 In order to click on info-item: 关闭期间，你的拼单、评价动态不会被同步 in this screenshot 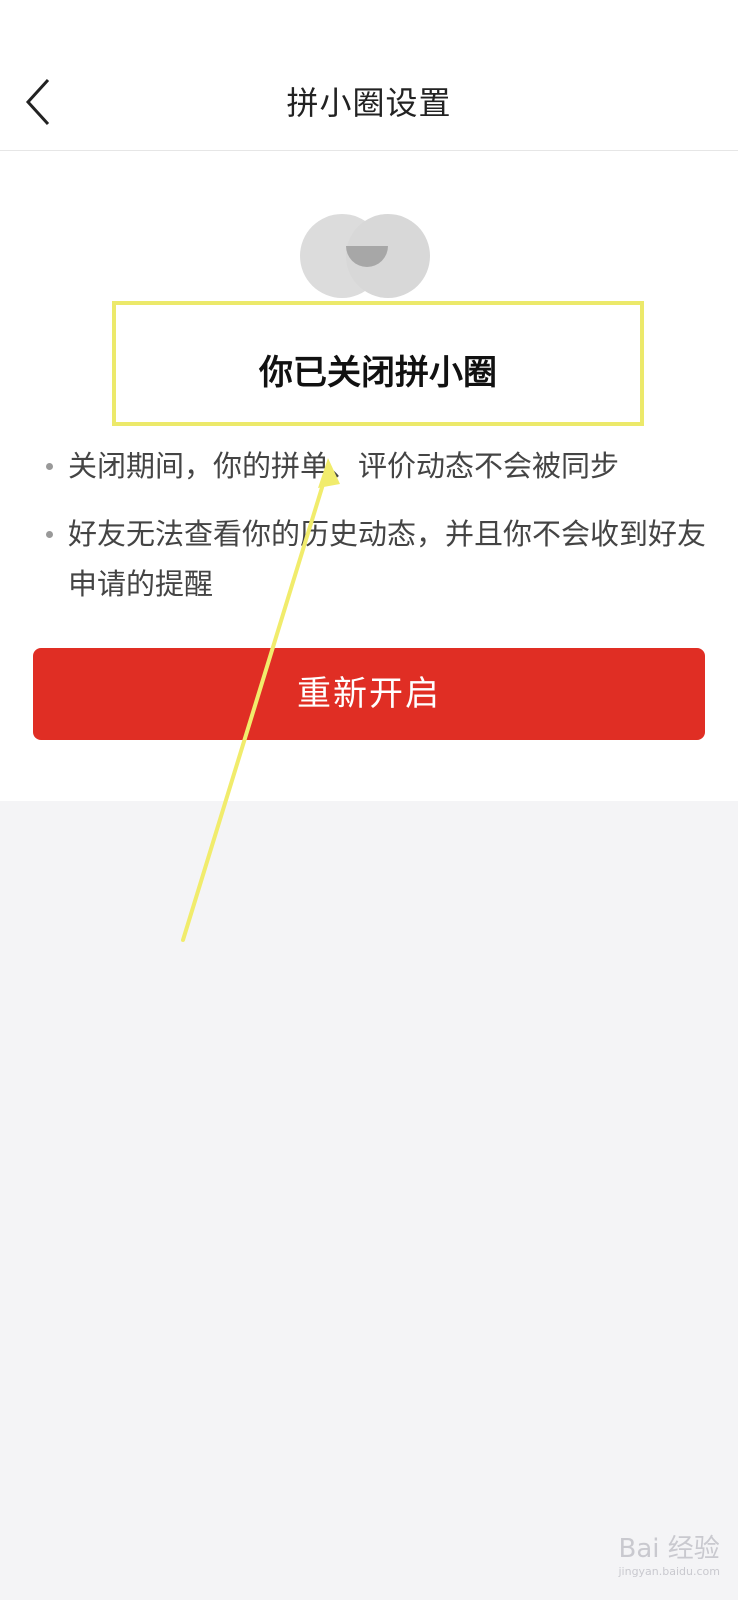, I will do `click(375, 466)`.